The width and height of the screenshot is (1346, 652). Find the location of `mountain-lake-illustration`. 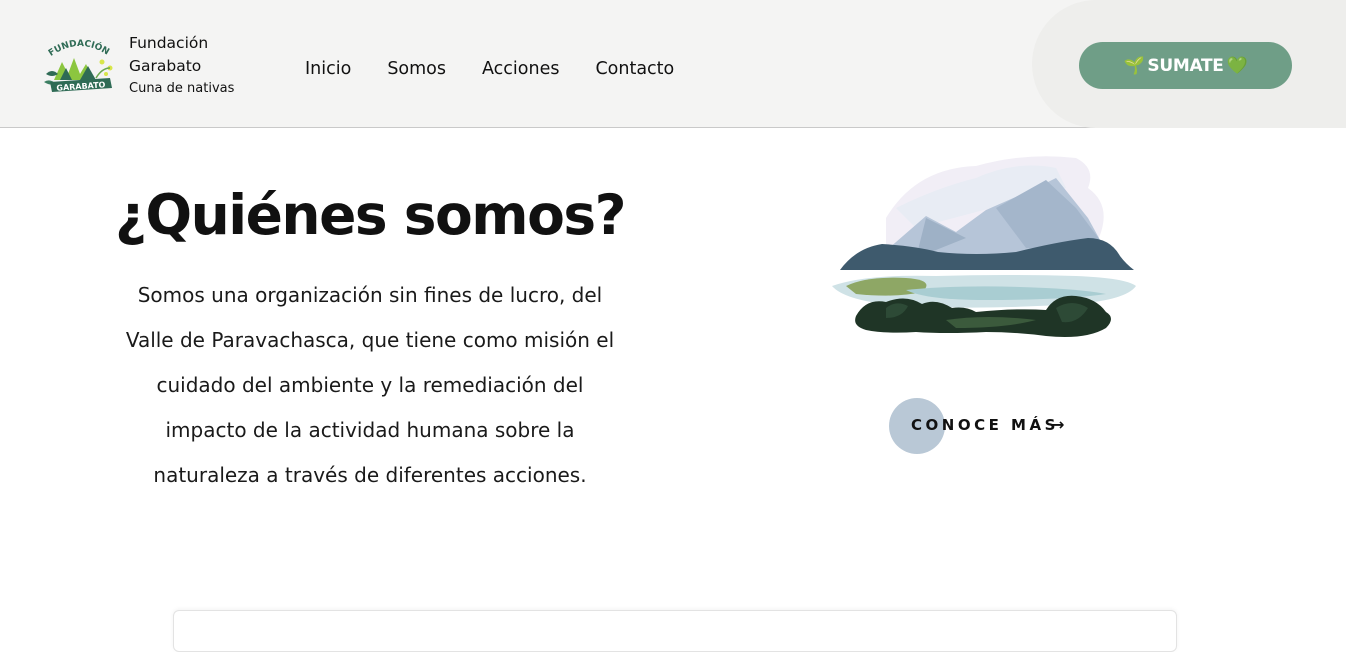

mountain-lake-illustration is located at coordinates (984, 246).